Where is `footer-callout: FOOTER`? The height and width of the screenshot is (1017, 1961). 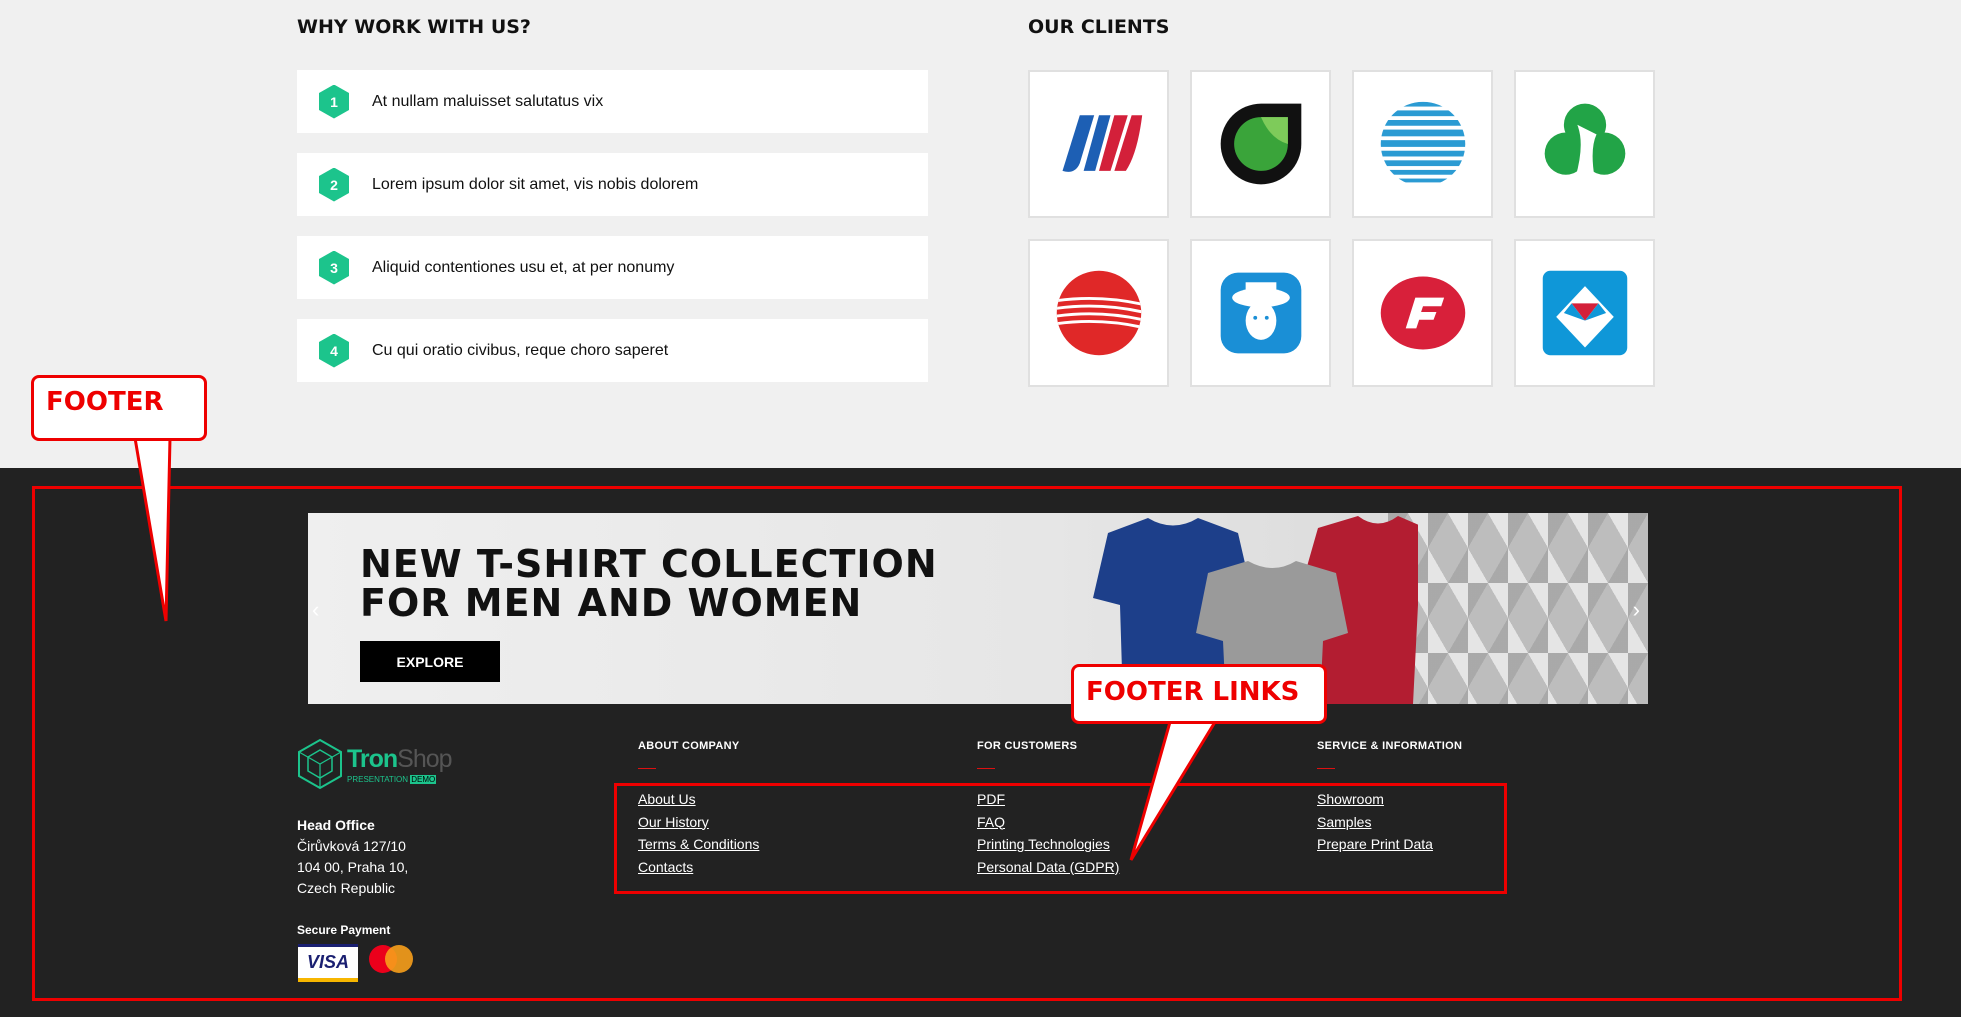 footer-callout: FOOTER is located at coordinates (119, 408).